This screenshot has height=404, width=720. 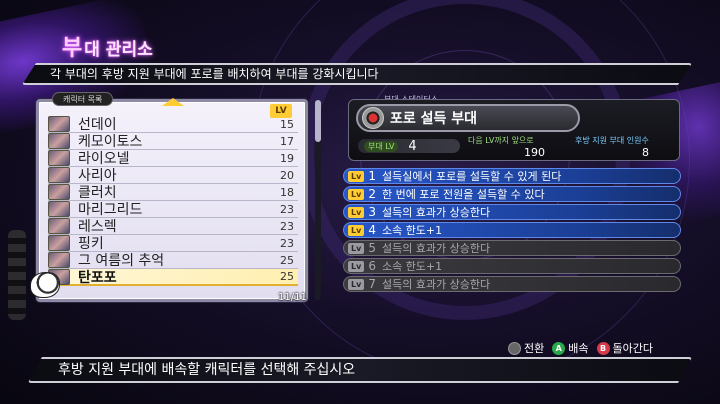 I want to click on character-level: 15, so click(x=287, y=124).